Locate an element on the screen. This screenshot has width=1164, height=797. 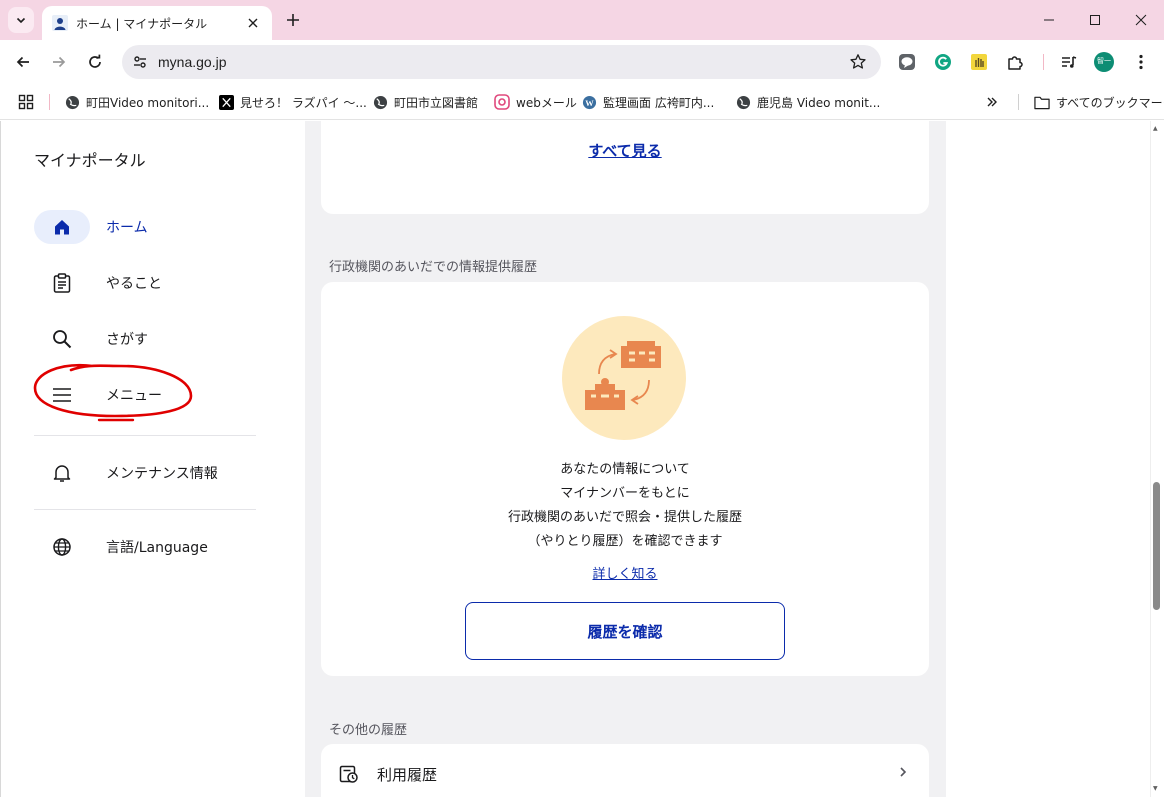
chevron-right-icon is located at coordinates (914, 774).